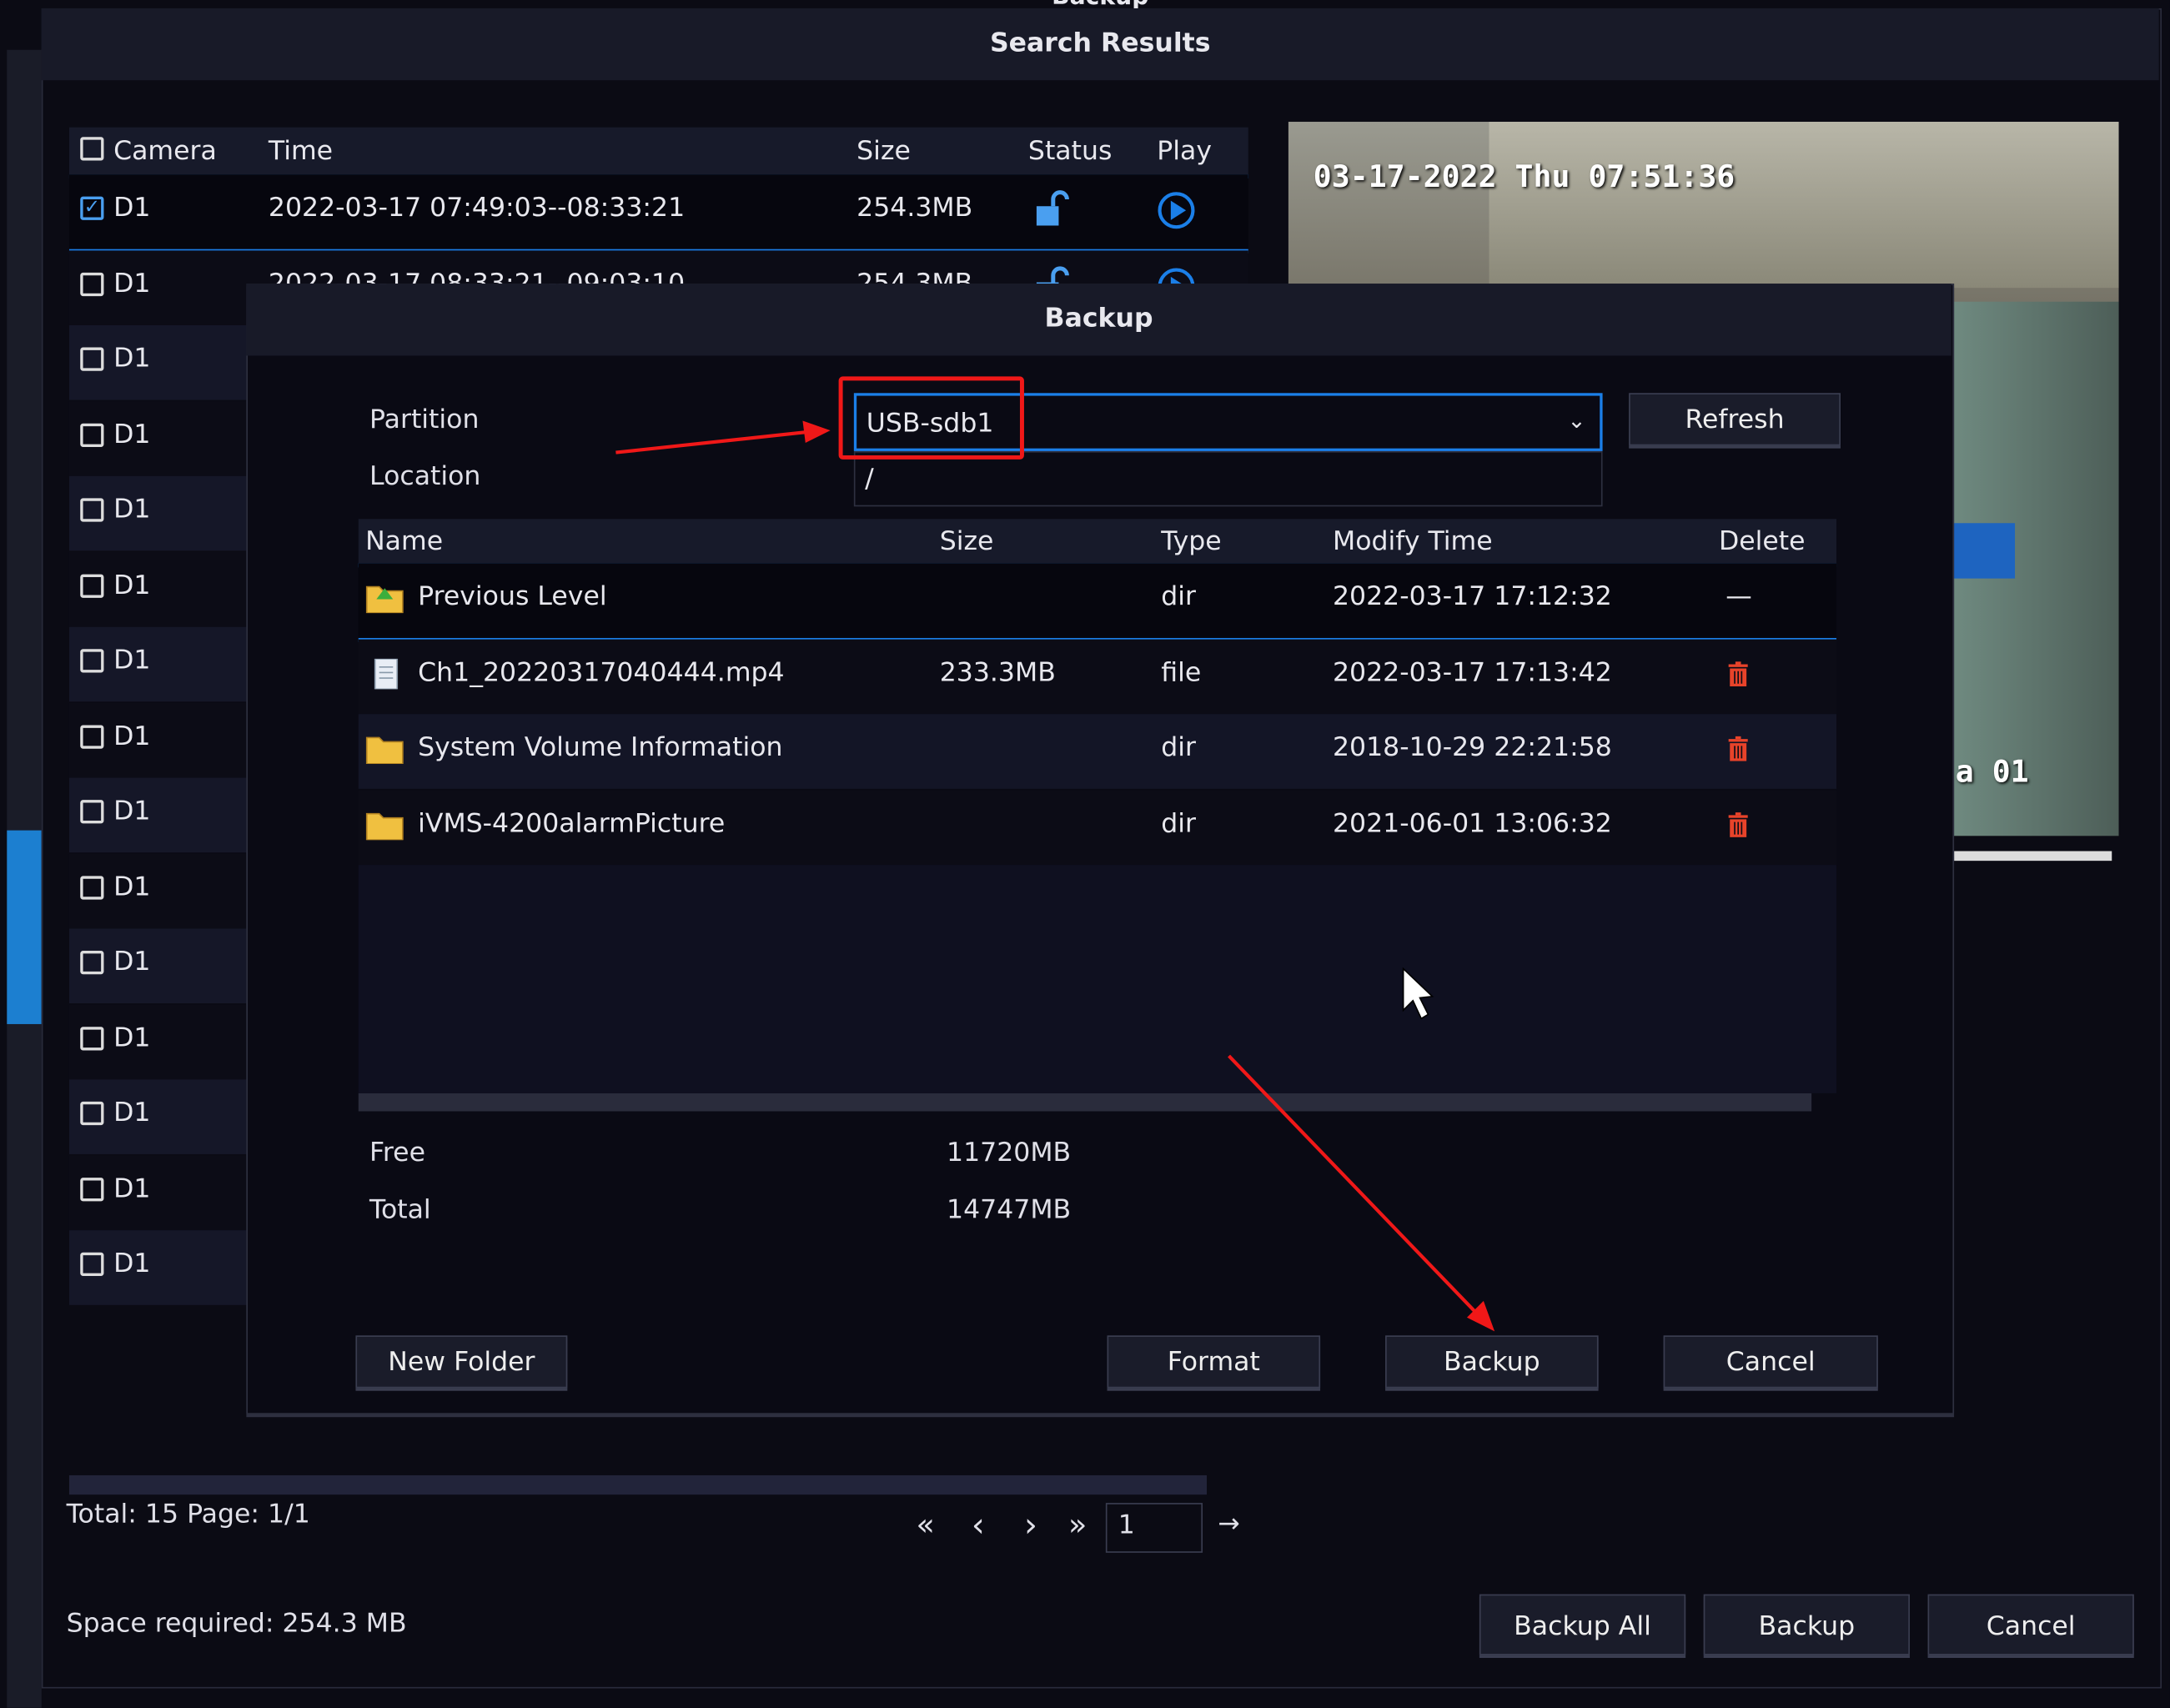 The width and height of the screenshot is (2170, 1708). Describe the element at coordinates (712, 442) in the screenshot. I see `arrow-to-partition` at that location.